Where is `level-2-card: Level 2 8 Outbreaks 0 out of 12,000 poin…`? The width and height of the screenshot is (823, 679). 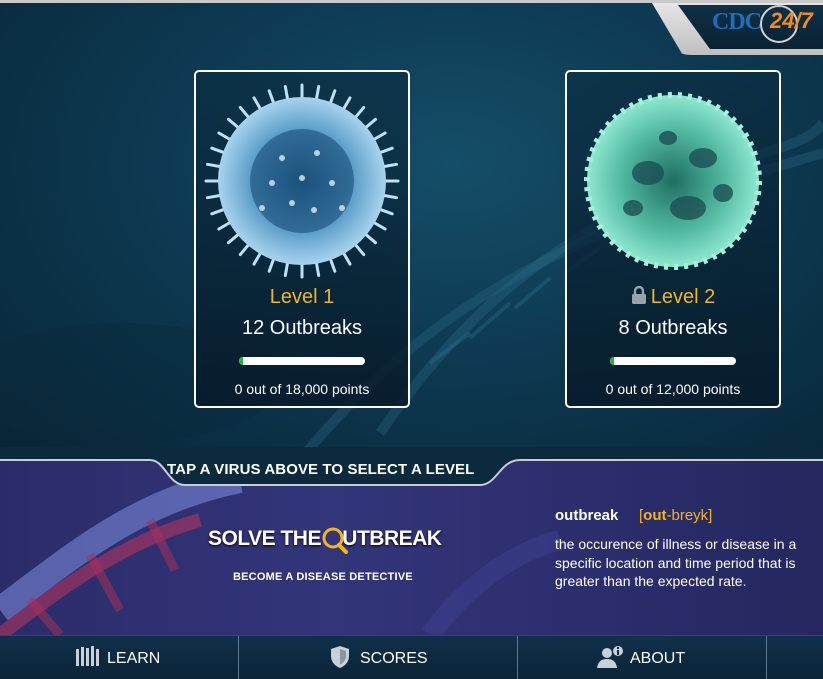 level-2-card: Level 2 8 Outbreaks 0 out of 12,000 poin… is located at coordinates (673, 239).